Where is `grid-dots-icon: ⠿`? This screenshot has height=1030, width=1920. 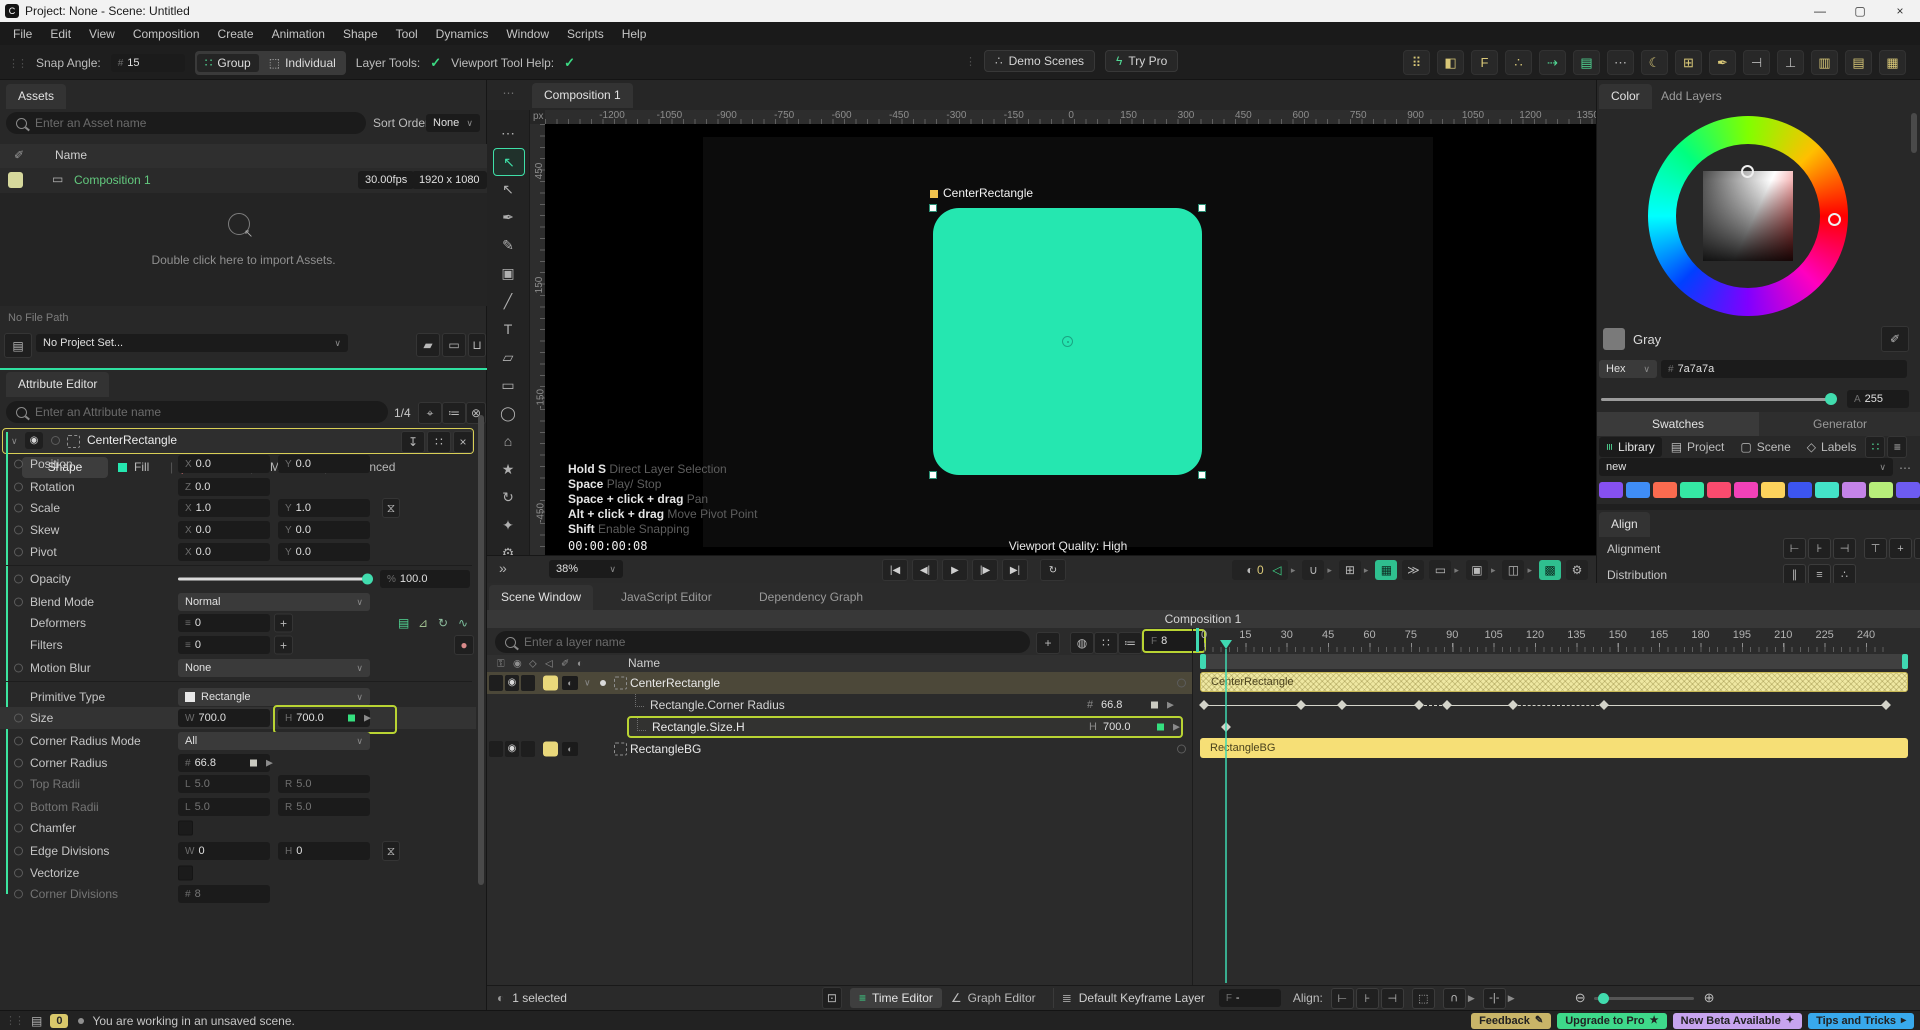
grid-dots-icon: ⠿ is located at coordinates (1416, 62).